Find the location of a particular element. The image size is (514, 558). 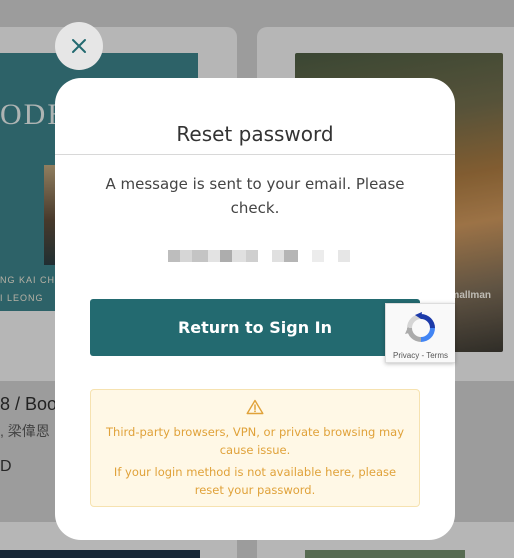

recaptcha-links: Privacy - Terms is located at coordinates (420, 355).